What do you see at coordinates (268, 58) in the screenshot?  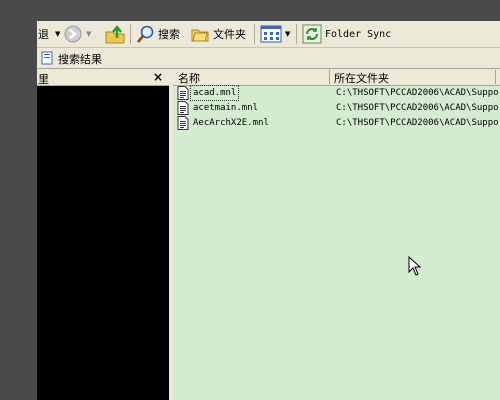 I see `address-bar` at bounding box center [268, 58].